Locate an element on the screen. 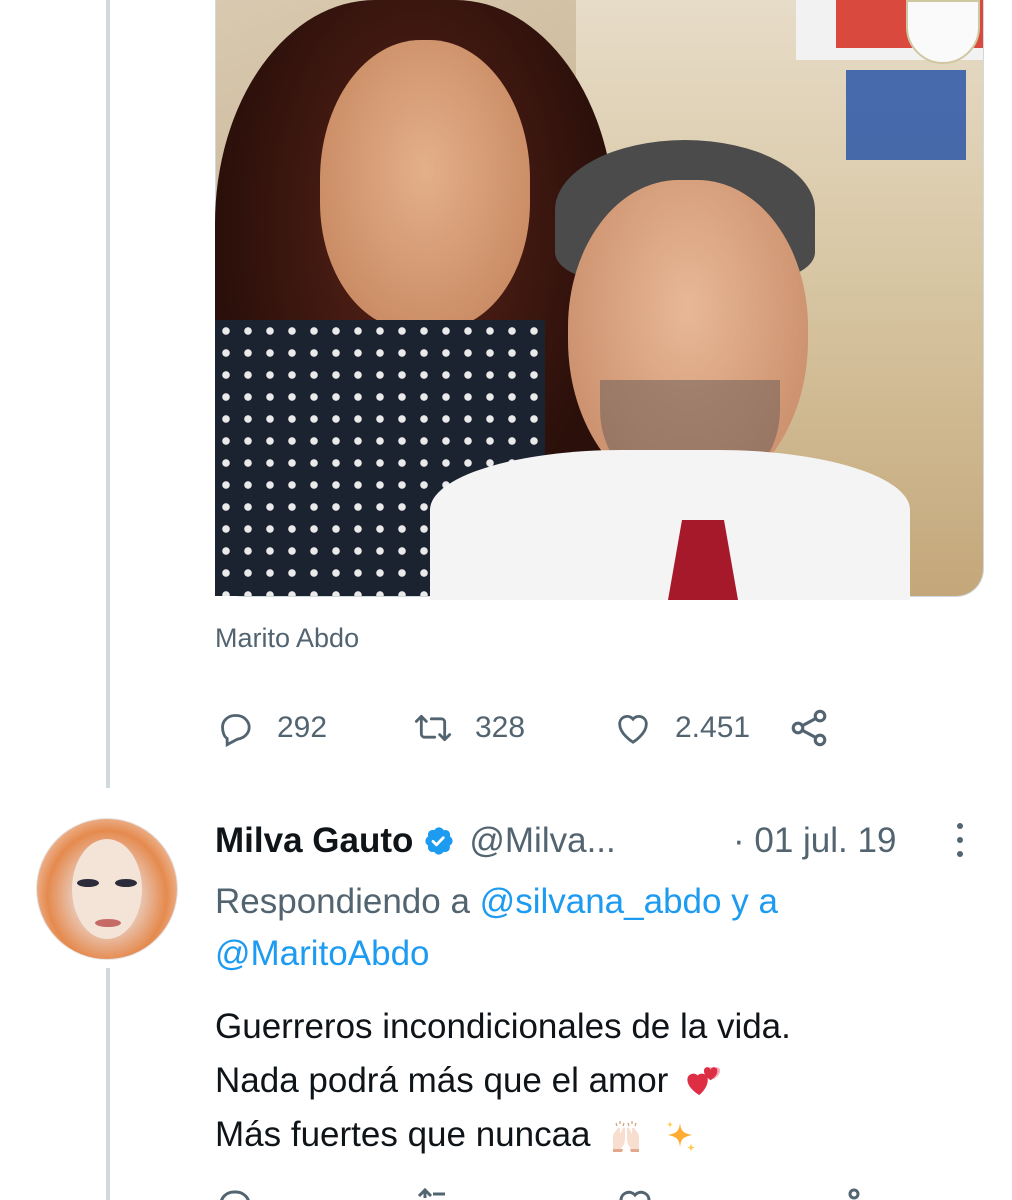 This screenshot has width=1012, height=1200. sparkles-emoji is located at coordinates (680, 1136).